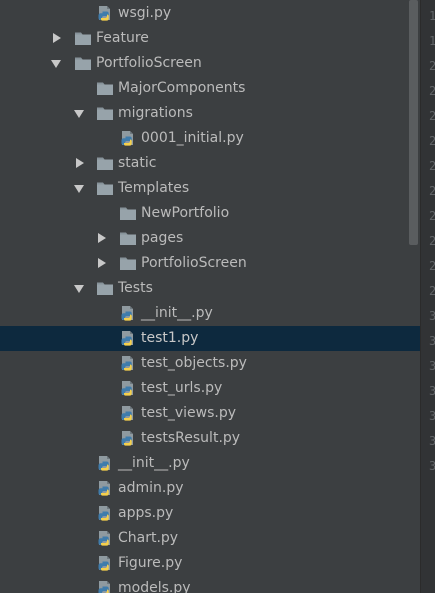 This screenshot has width=435, height=593. Describe the element at coordinates (210, 113) in the screenshot. I see `tree-folder-row: migrations` at that location.